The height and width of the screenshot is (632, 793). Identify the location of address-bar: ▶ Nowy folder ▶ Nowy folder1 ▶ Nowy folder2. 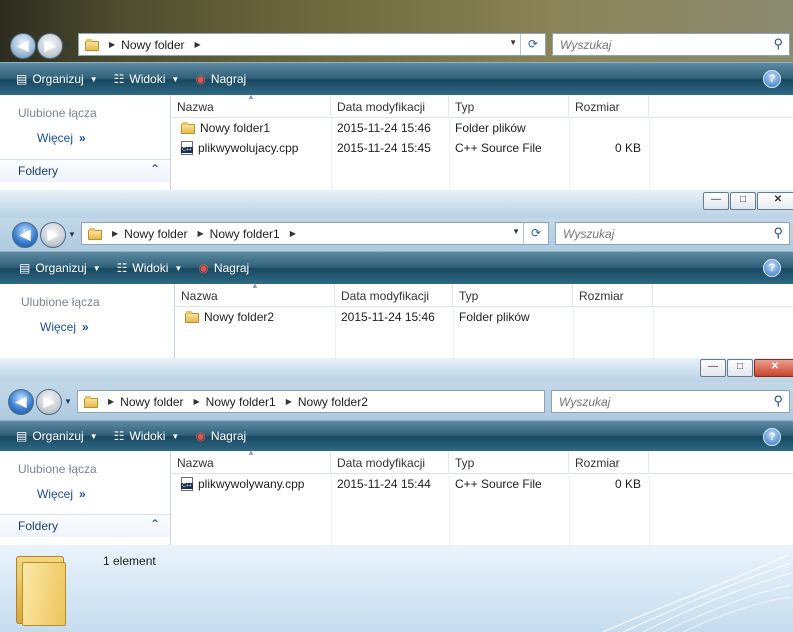
(311, 401).